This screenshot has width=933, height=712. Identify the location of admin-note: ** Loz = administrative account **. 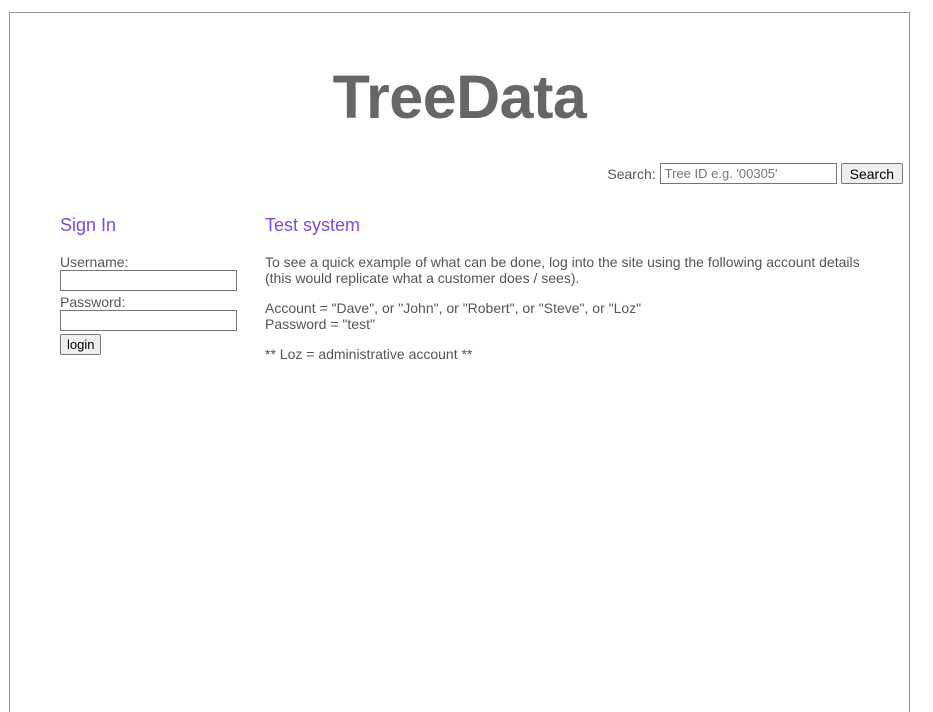
(369, 354).